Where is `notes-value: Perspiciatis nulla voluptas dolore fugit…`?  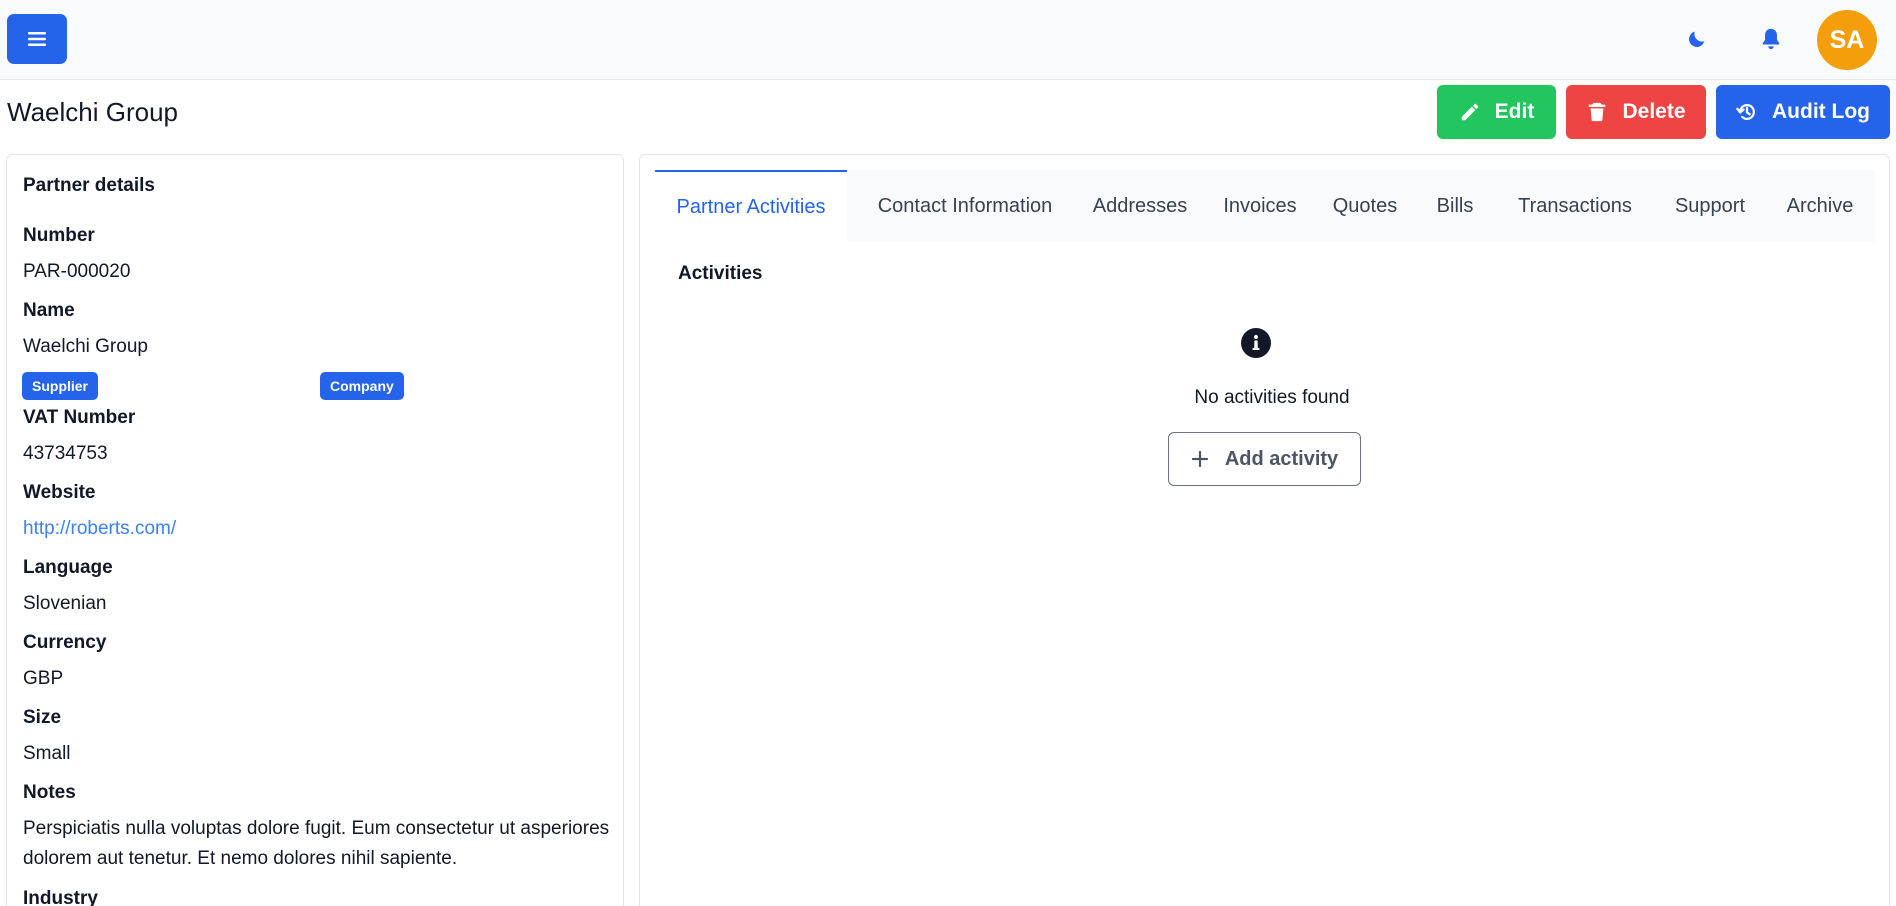
notes-value: Perspiciatis nulla voluptas dolore fugit… is located at coordinates (316, 843).